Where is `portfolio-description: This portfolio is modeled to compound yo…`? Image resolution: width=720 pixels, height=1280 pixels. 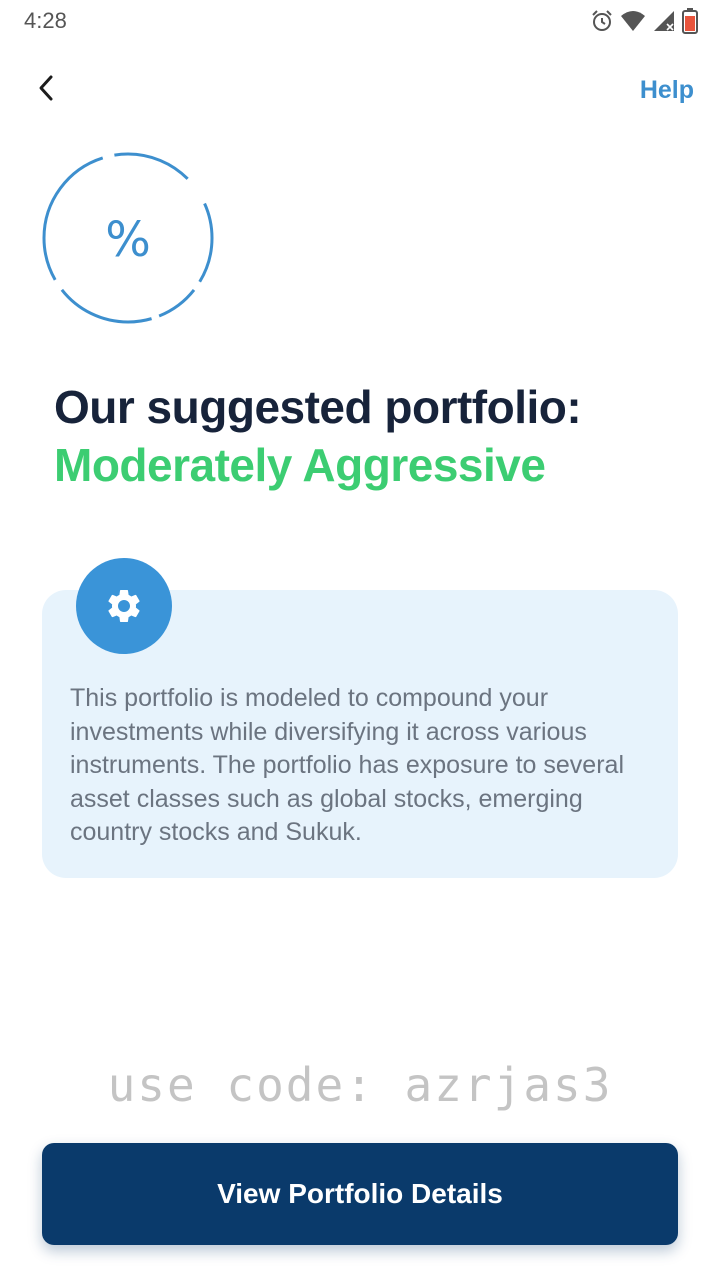
portfolio-description: This portfolio is modeled to compound yo… is located at coordinates (347, 765).